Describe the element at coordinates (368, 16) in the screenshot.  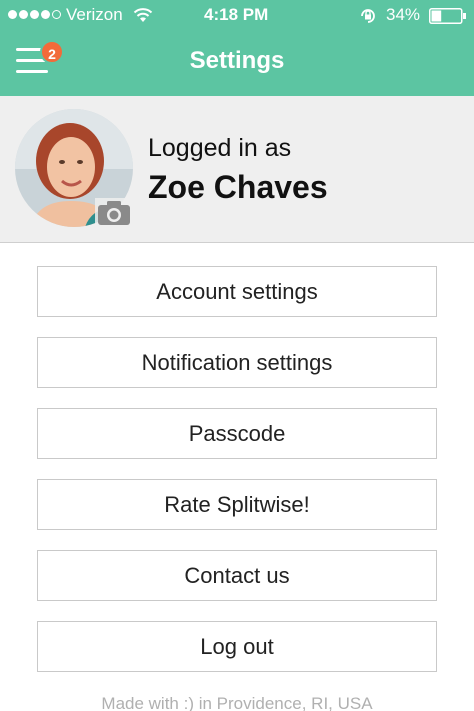
I see `rotation-lock-icon` at that location.